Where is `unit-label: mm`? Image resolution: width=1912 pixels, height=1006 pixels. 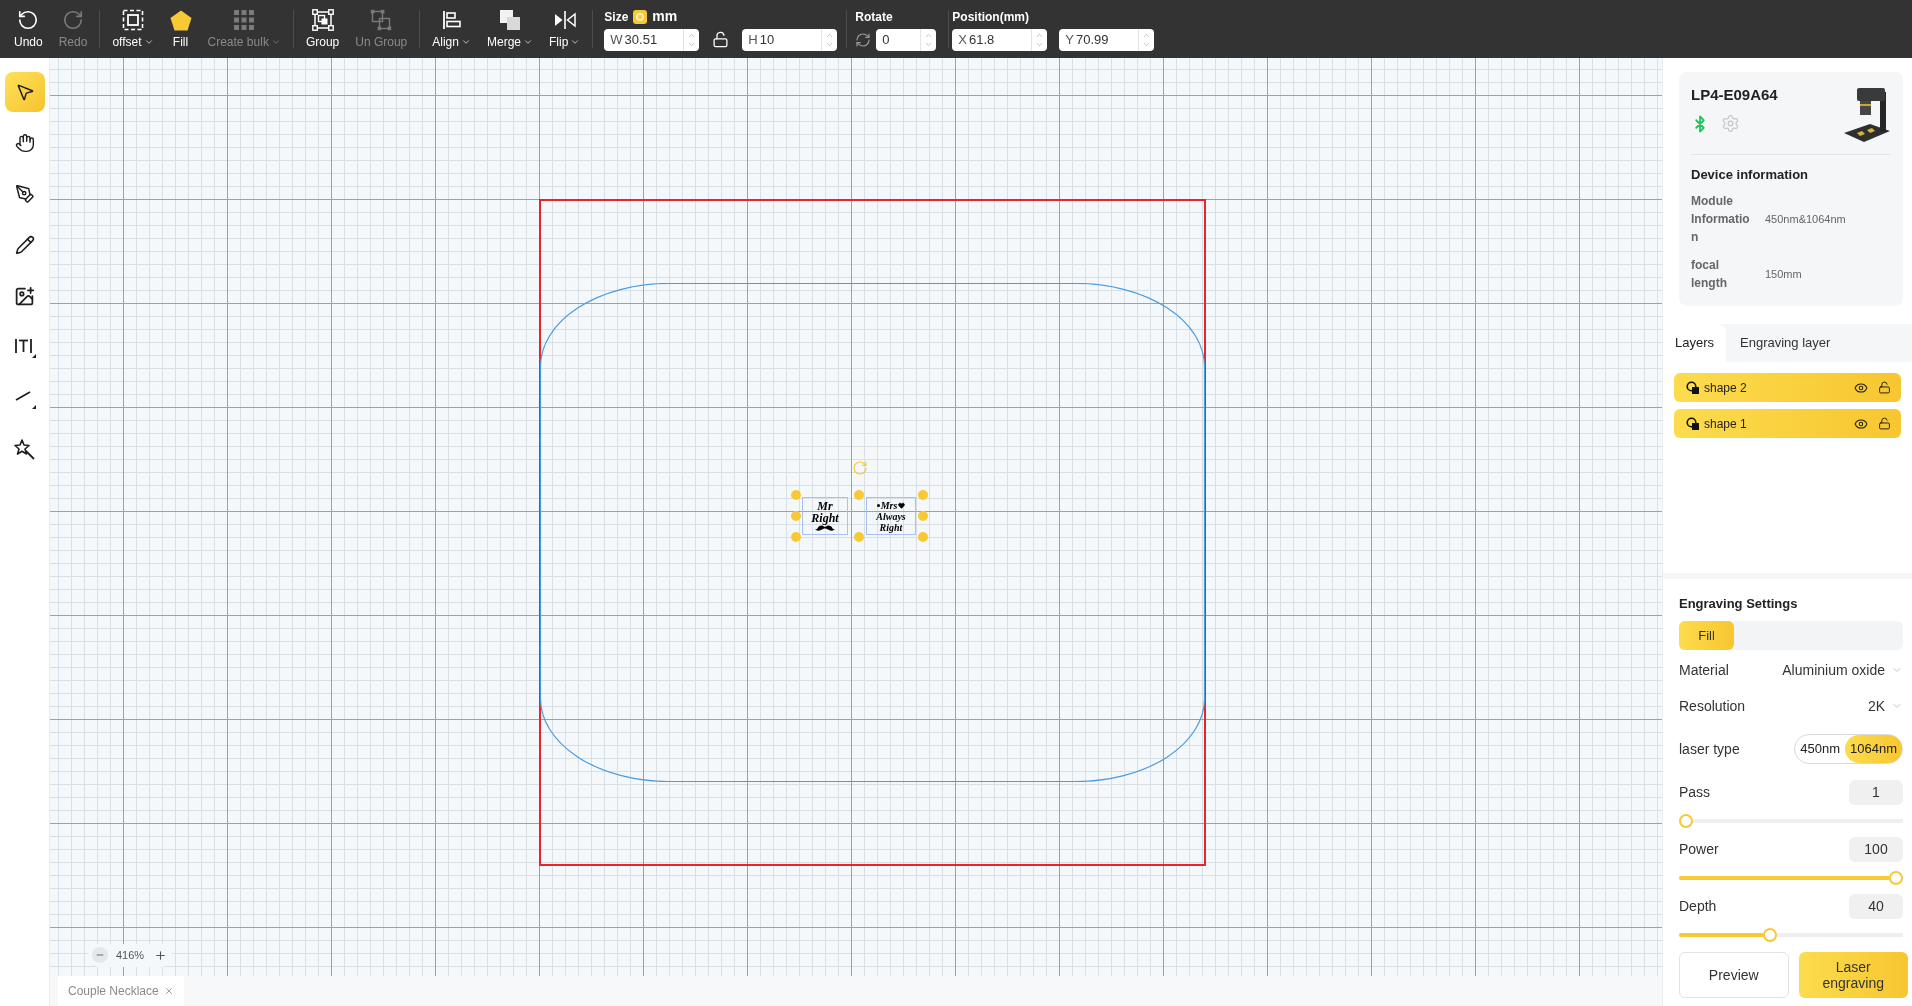 unit-label: mm is located at coordinates (665, 16).